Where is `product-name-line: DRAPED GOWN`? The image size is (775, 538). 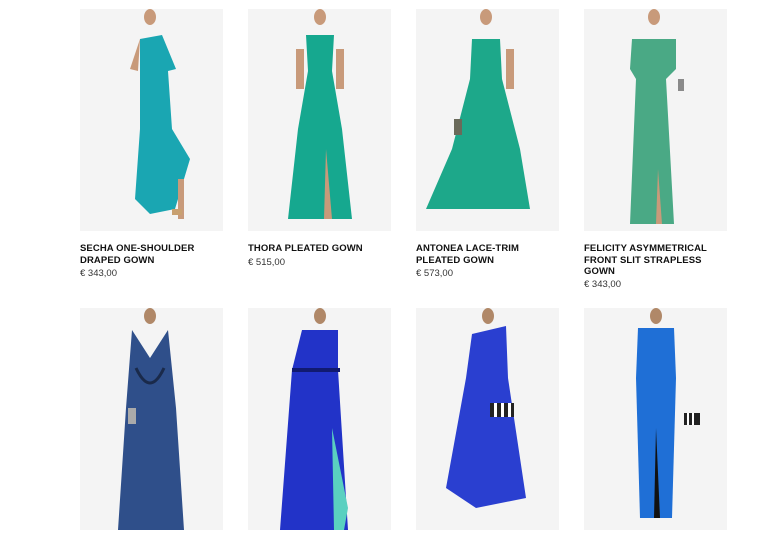
product-name-line: DRAPED GOWN is located at coordinates (117, 260).